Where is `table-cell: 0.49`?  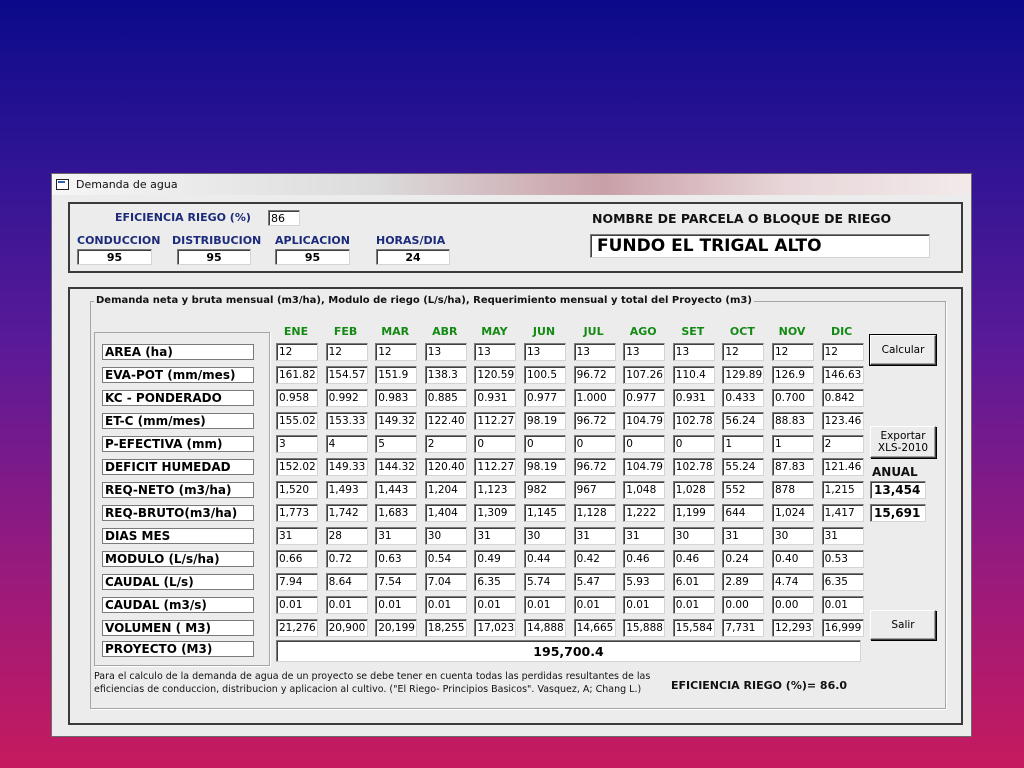 table-cell: 0.49 is located at coordinates (495, 559).